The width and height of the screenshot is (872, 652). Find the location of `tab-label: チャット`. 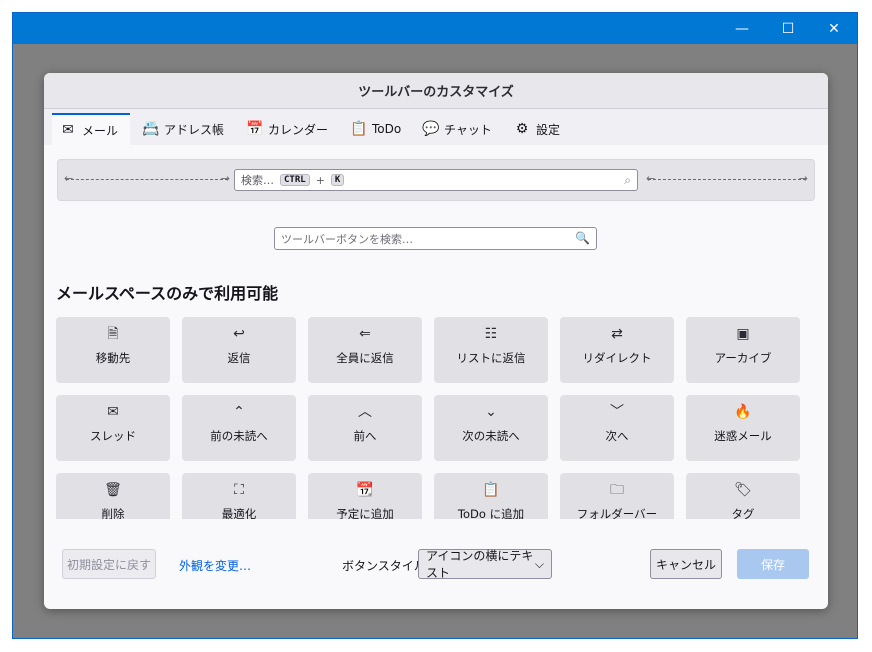

tab-label: チャット is located at coordinates (468, 129).